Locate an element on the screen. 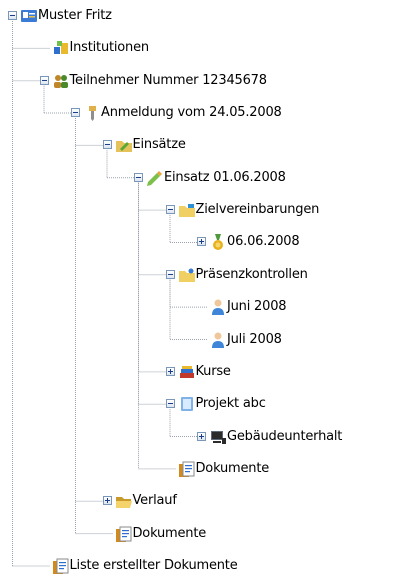 This screenshot has height=579, width=400. goals-folder-icon is located at coordinates (187, 210).